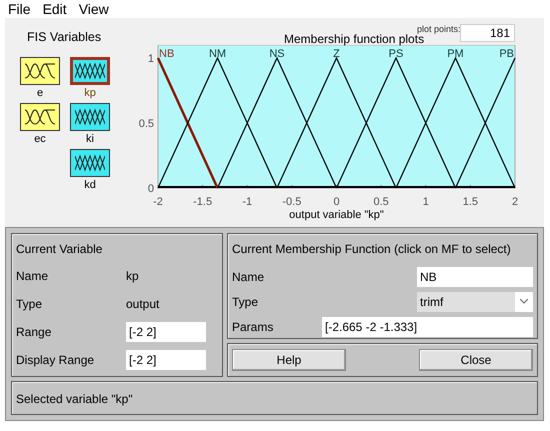  Describe the element at coordinates (432, 302) in the screenshot. I see `dropdown-value: trimf` at that location.